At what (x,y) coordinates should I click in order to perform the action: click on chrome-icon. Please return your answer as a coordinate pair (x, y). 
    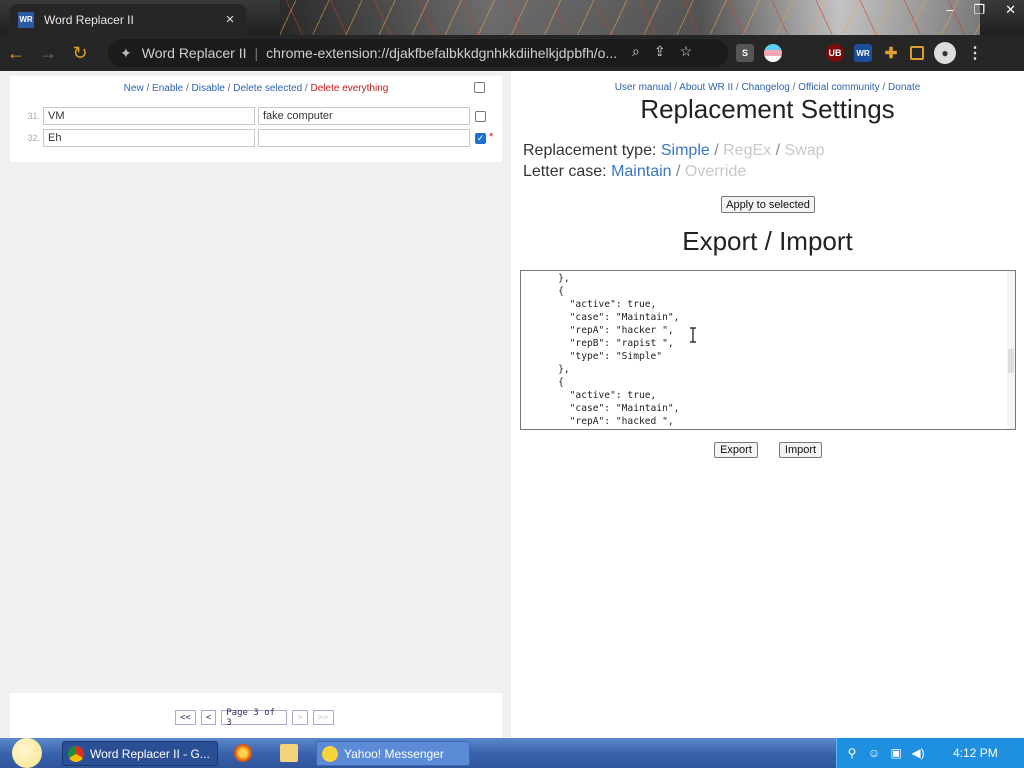
    Looking at the image, I should click on (76, 753).